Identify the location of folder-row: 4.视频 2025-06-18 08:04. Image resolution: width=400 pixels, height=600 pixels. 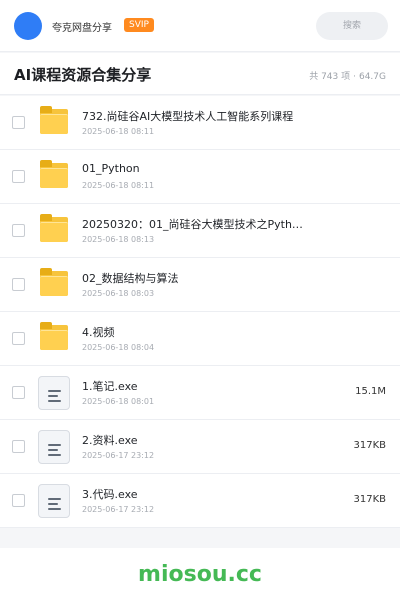
(200, 339).